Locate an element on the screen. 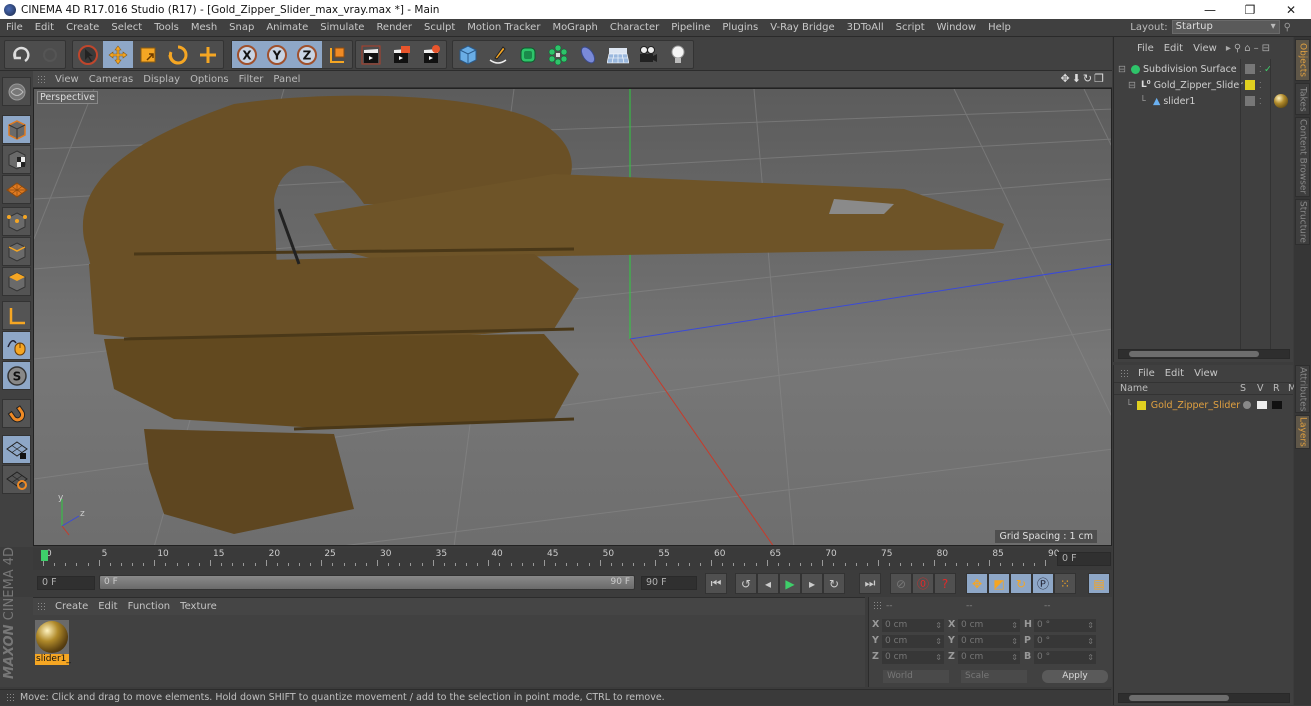 The image size is (1311, 706). object-menu-view: View is located at coordinates (1205, 48).